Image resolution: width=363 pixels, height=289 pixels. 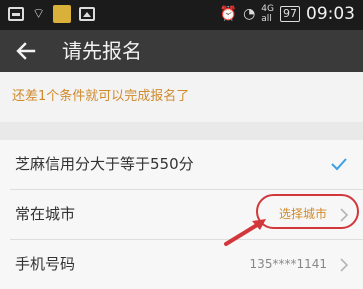 I want to click on status-right-icons: ⏰ ◔ 4G all 97 09:03, so click(x=287, y=14).